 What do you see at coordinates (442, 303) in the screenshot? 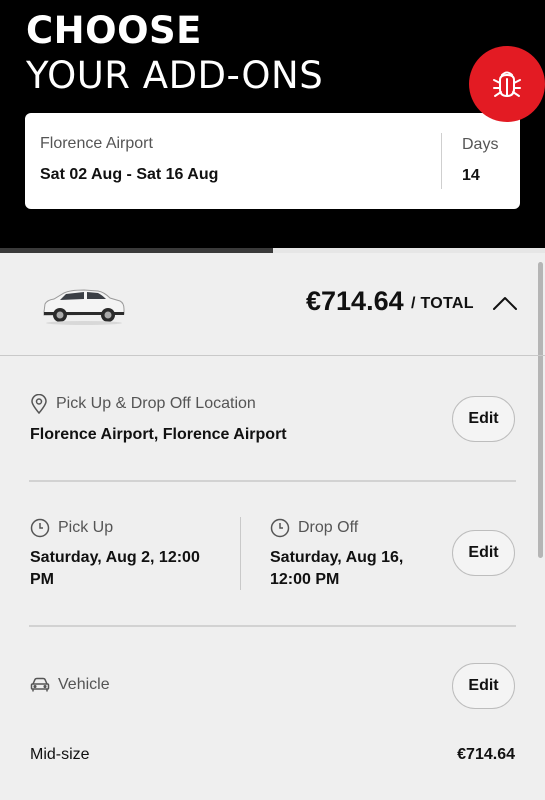
I see `per-total-label: / TOTAL` at bounding box center [442, 303].